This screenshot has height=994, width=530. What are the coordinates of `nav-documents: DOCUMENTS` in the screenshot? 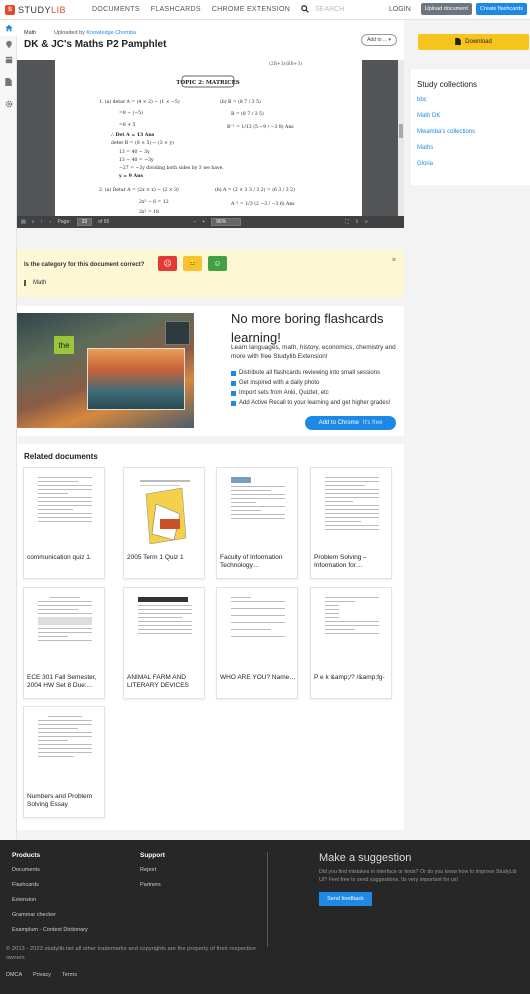 It's located at (116, 9).